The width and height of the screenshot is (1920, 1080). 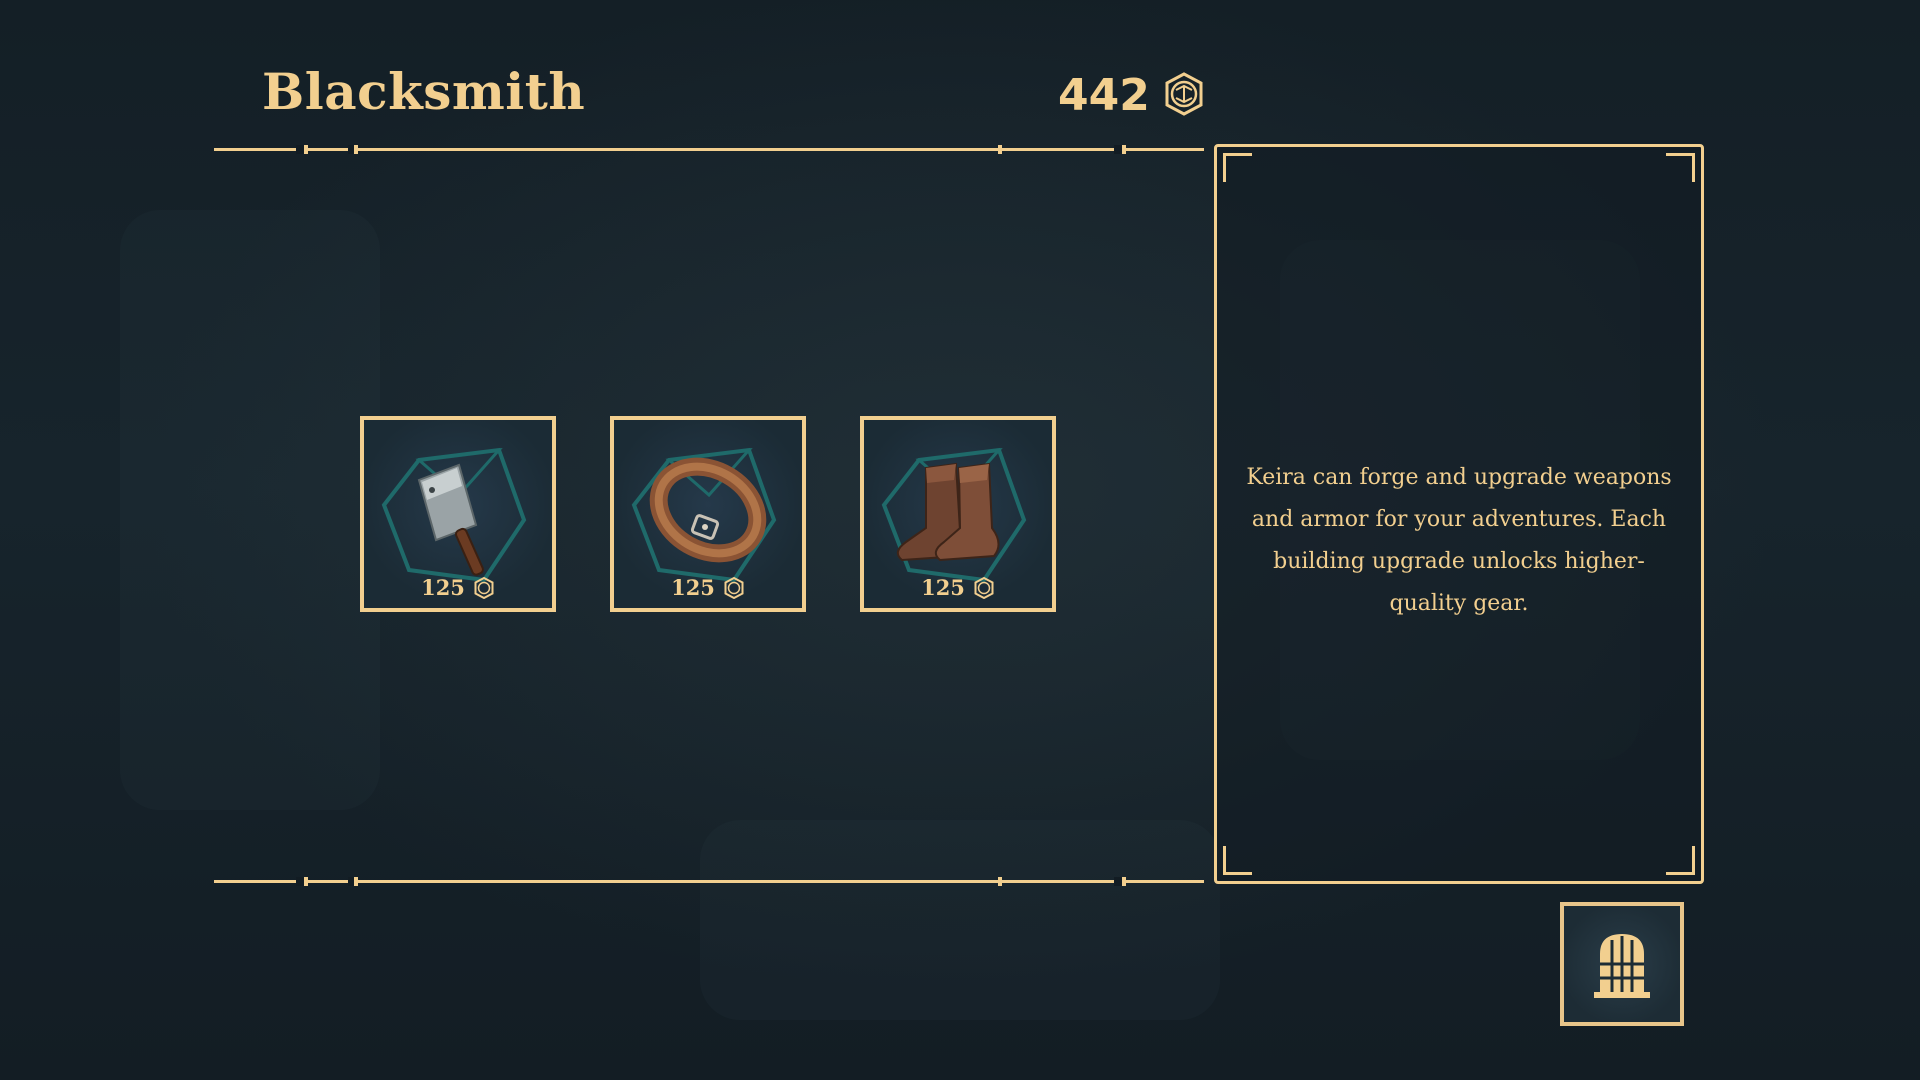 What do you see at coordinates (424, 91) in the screenshot?
I see `page-title: Blacksmith` at bounding box center [424, 91].